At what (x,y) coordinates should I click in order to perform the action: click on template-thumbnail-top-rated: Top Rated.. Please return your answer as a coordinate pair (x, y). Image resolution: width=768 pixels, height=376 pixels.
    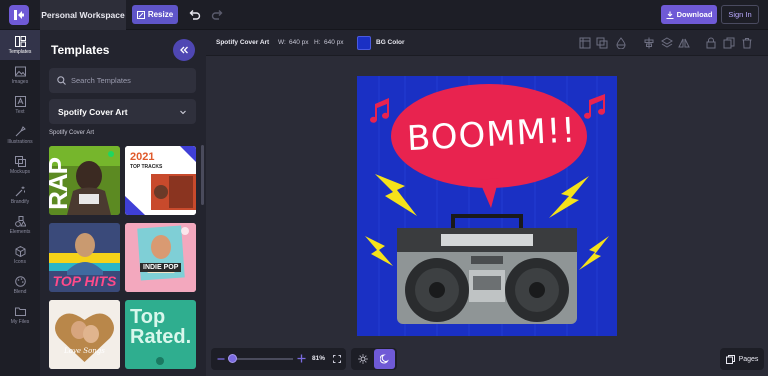
    Looking at the image, I should click on (160, 334).